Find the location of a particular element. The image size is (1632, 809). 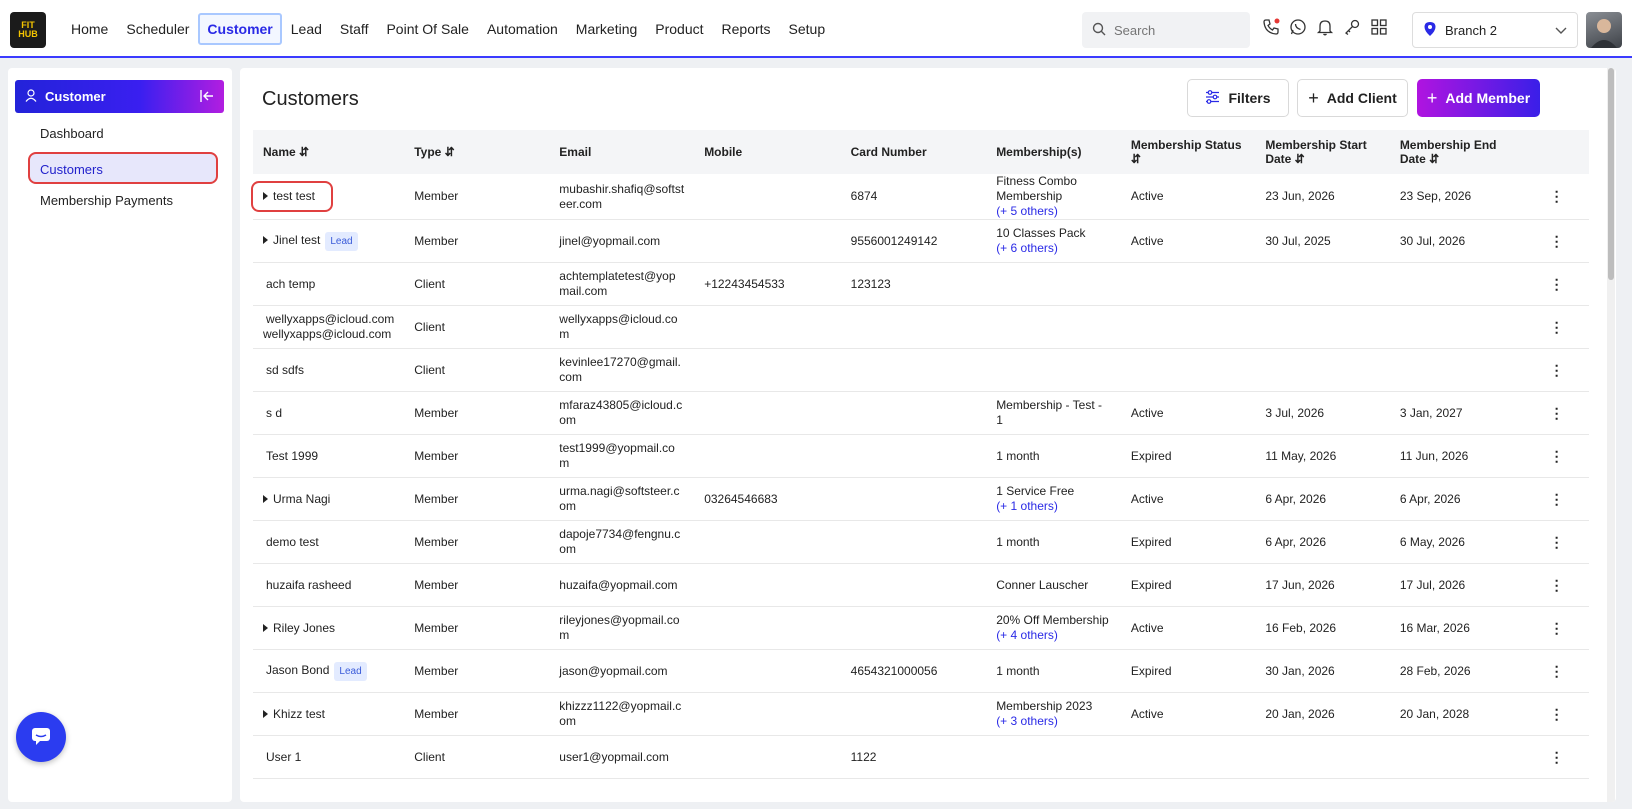

customer-name-link: test test is located at coordinates (292, 196).